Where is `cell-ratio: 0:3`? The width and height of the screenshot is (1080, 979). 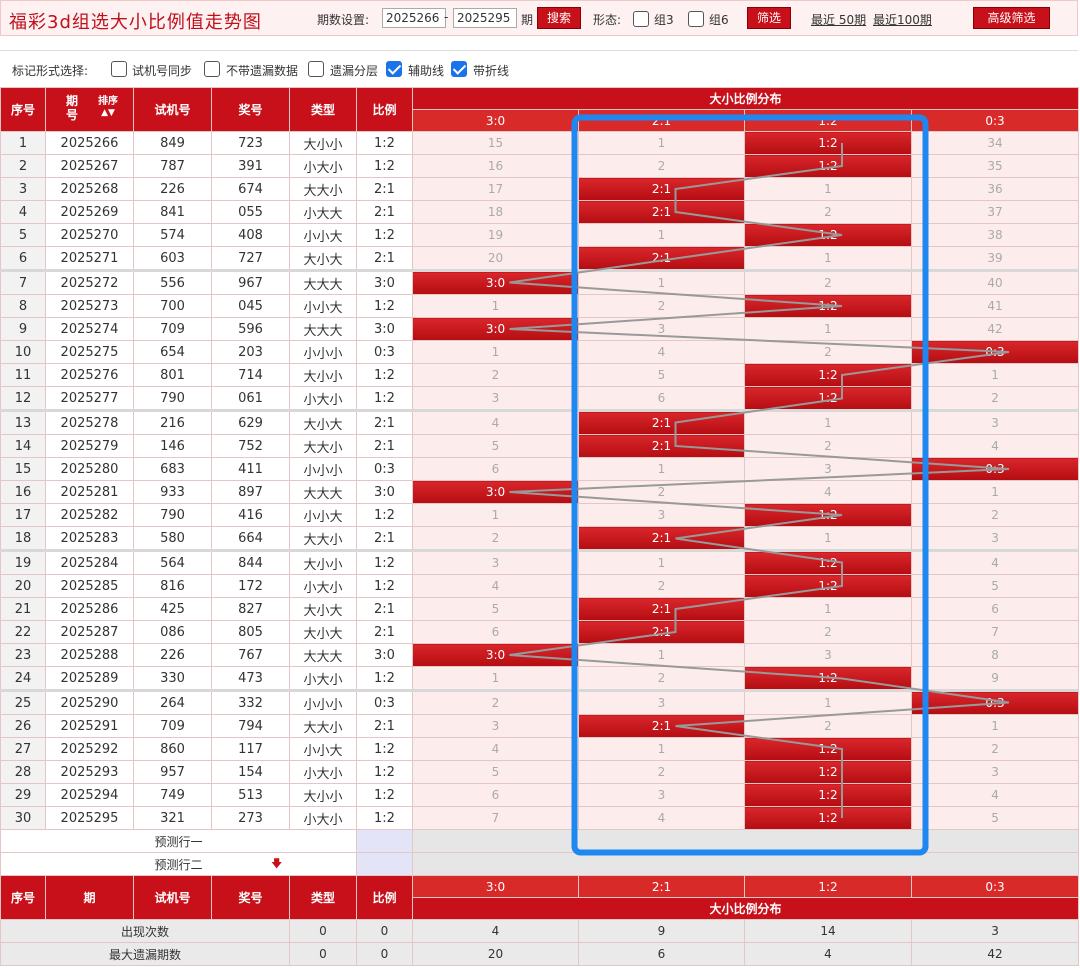
cell-ratio: 0:3 is located at coordinates (384, 352).